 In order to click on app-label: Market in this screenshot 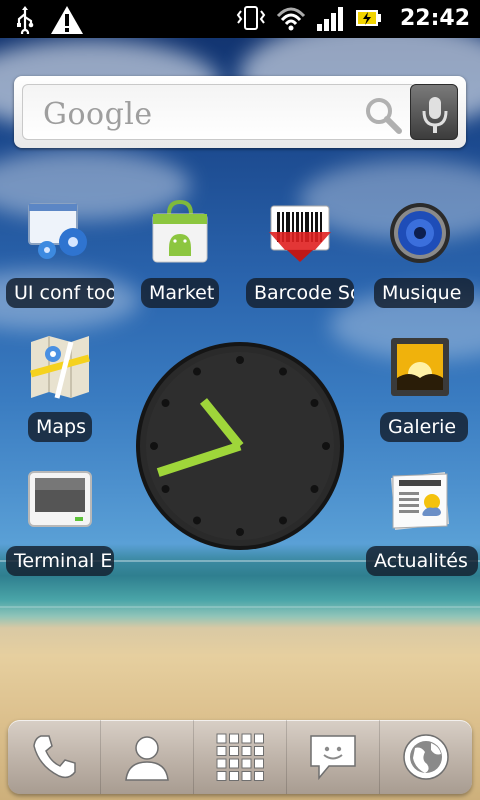, I will do `click(180, 293)`.